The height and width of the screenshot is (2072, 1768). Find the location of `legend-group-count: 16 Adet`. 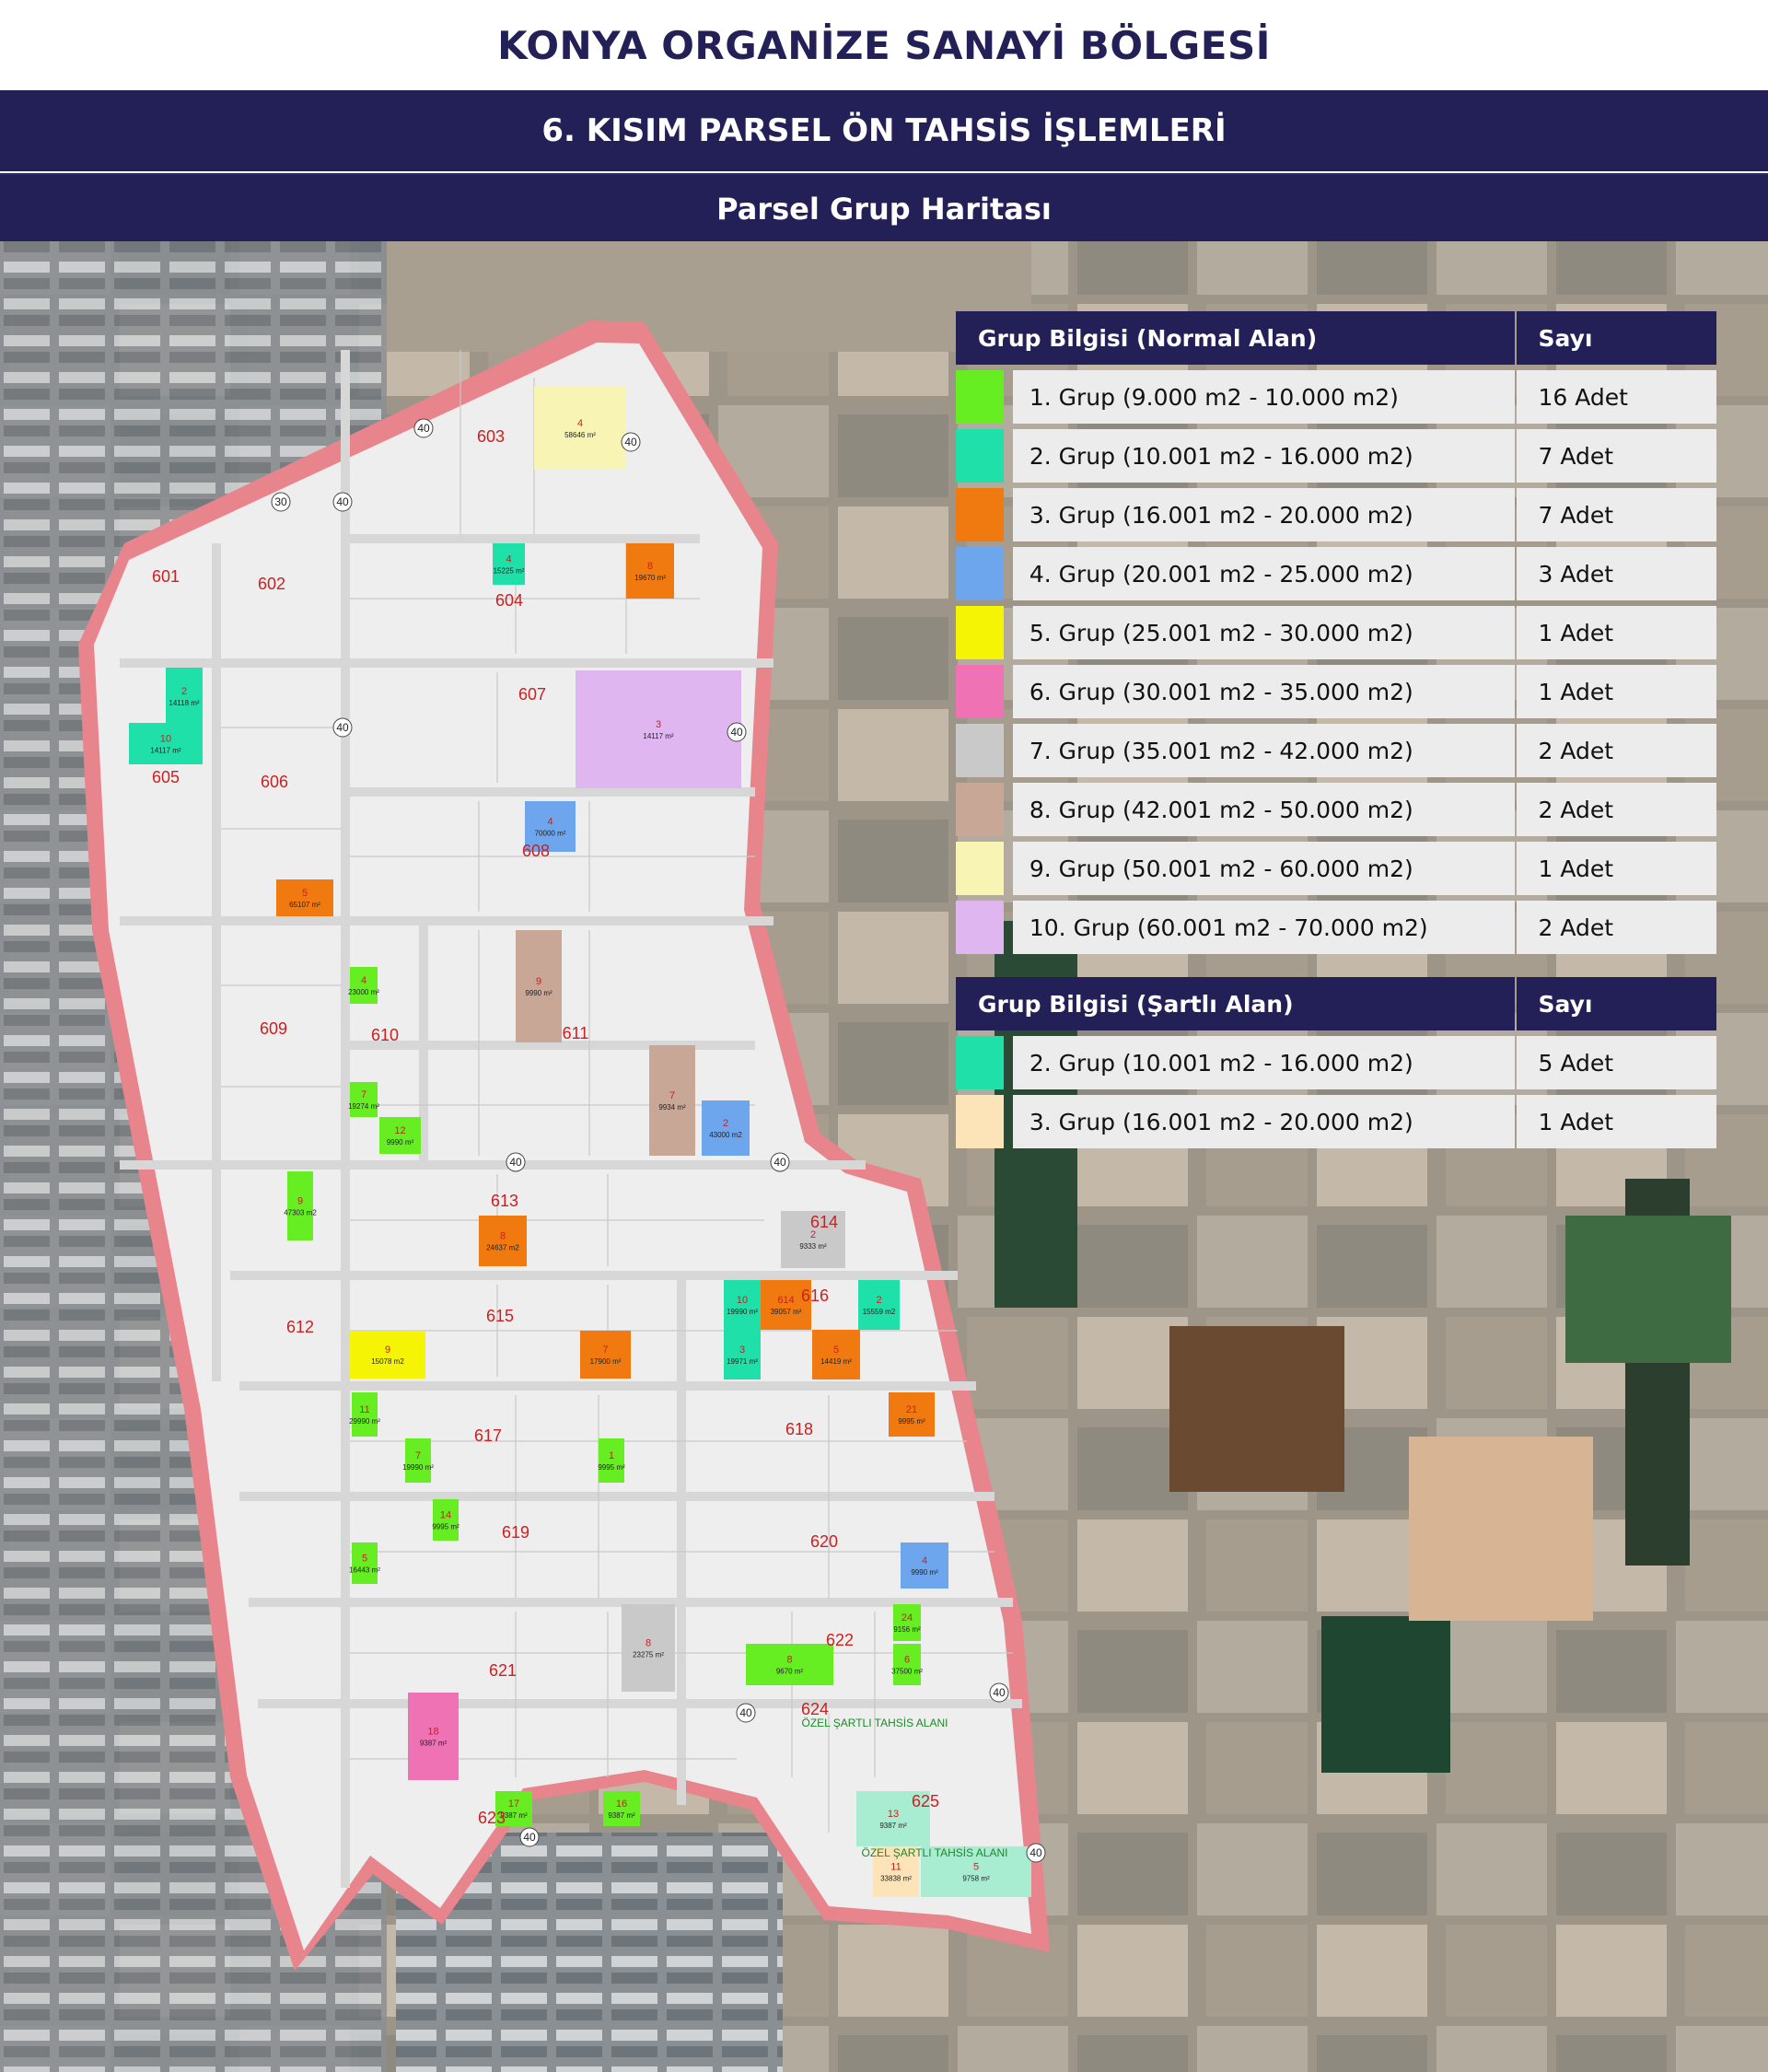

legend-group-count: 16 Adet is located at coordinates (1616, 397).